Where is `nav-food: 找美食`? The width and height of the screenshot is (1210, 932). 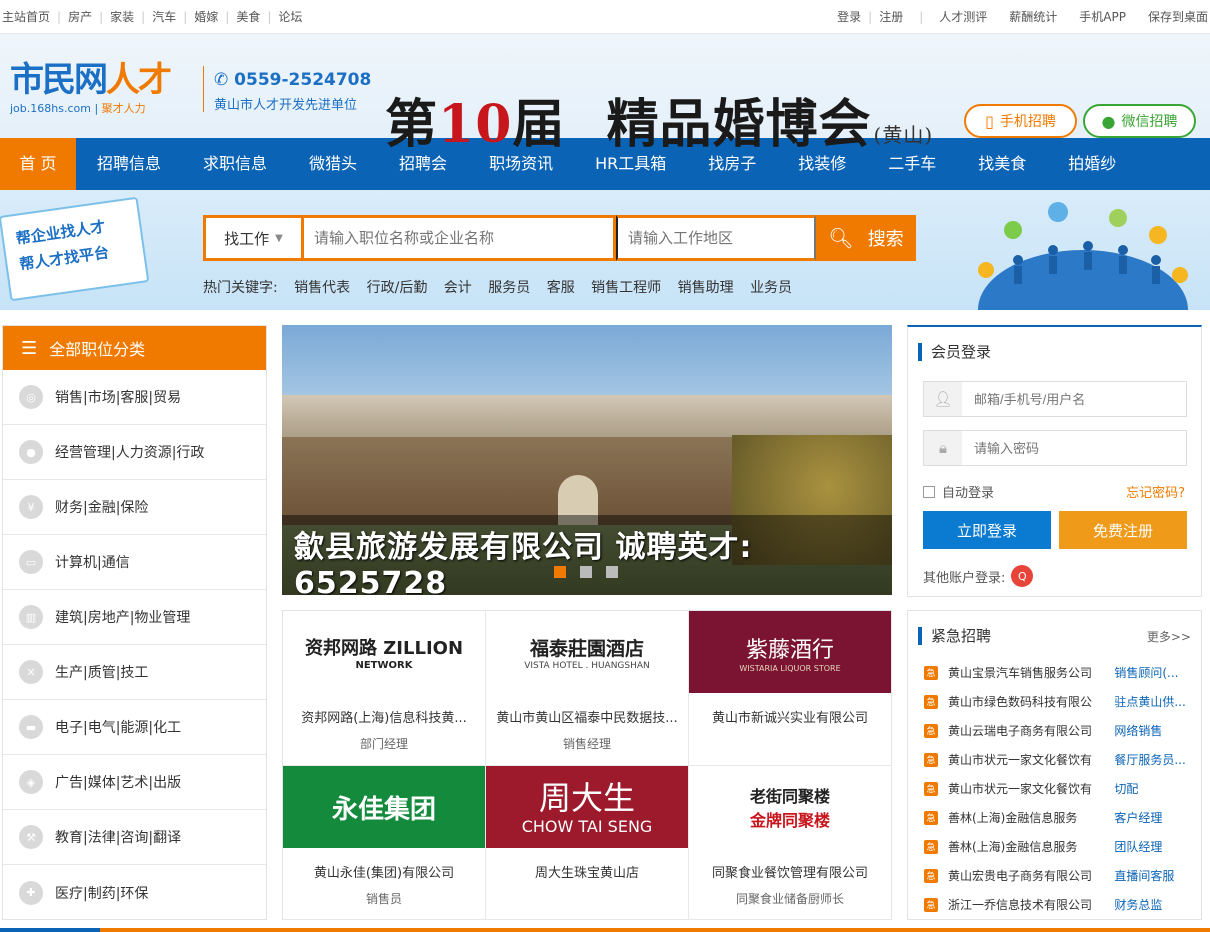
nav-food: 找美食 is located at coordinates (1002, 164).